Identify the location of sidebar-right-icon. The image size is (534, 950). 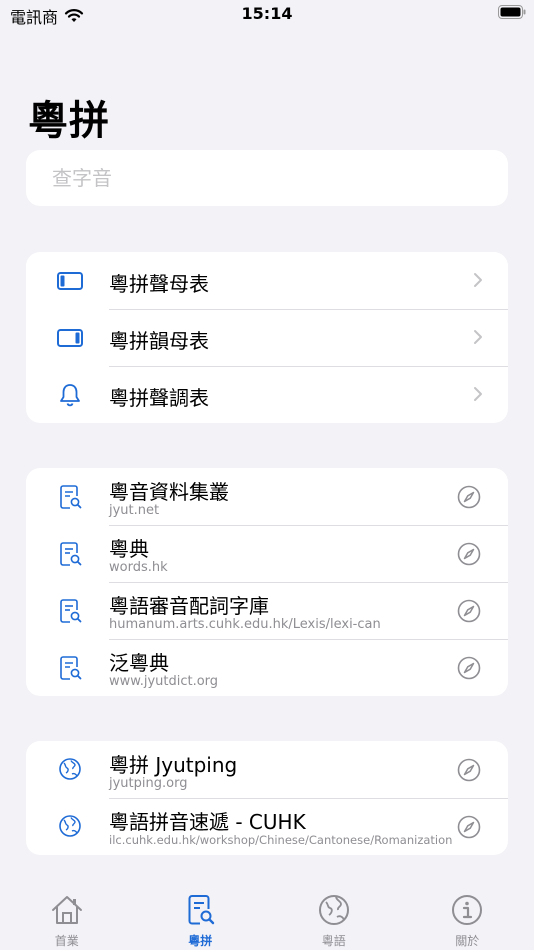
(70, 338).